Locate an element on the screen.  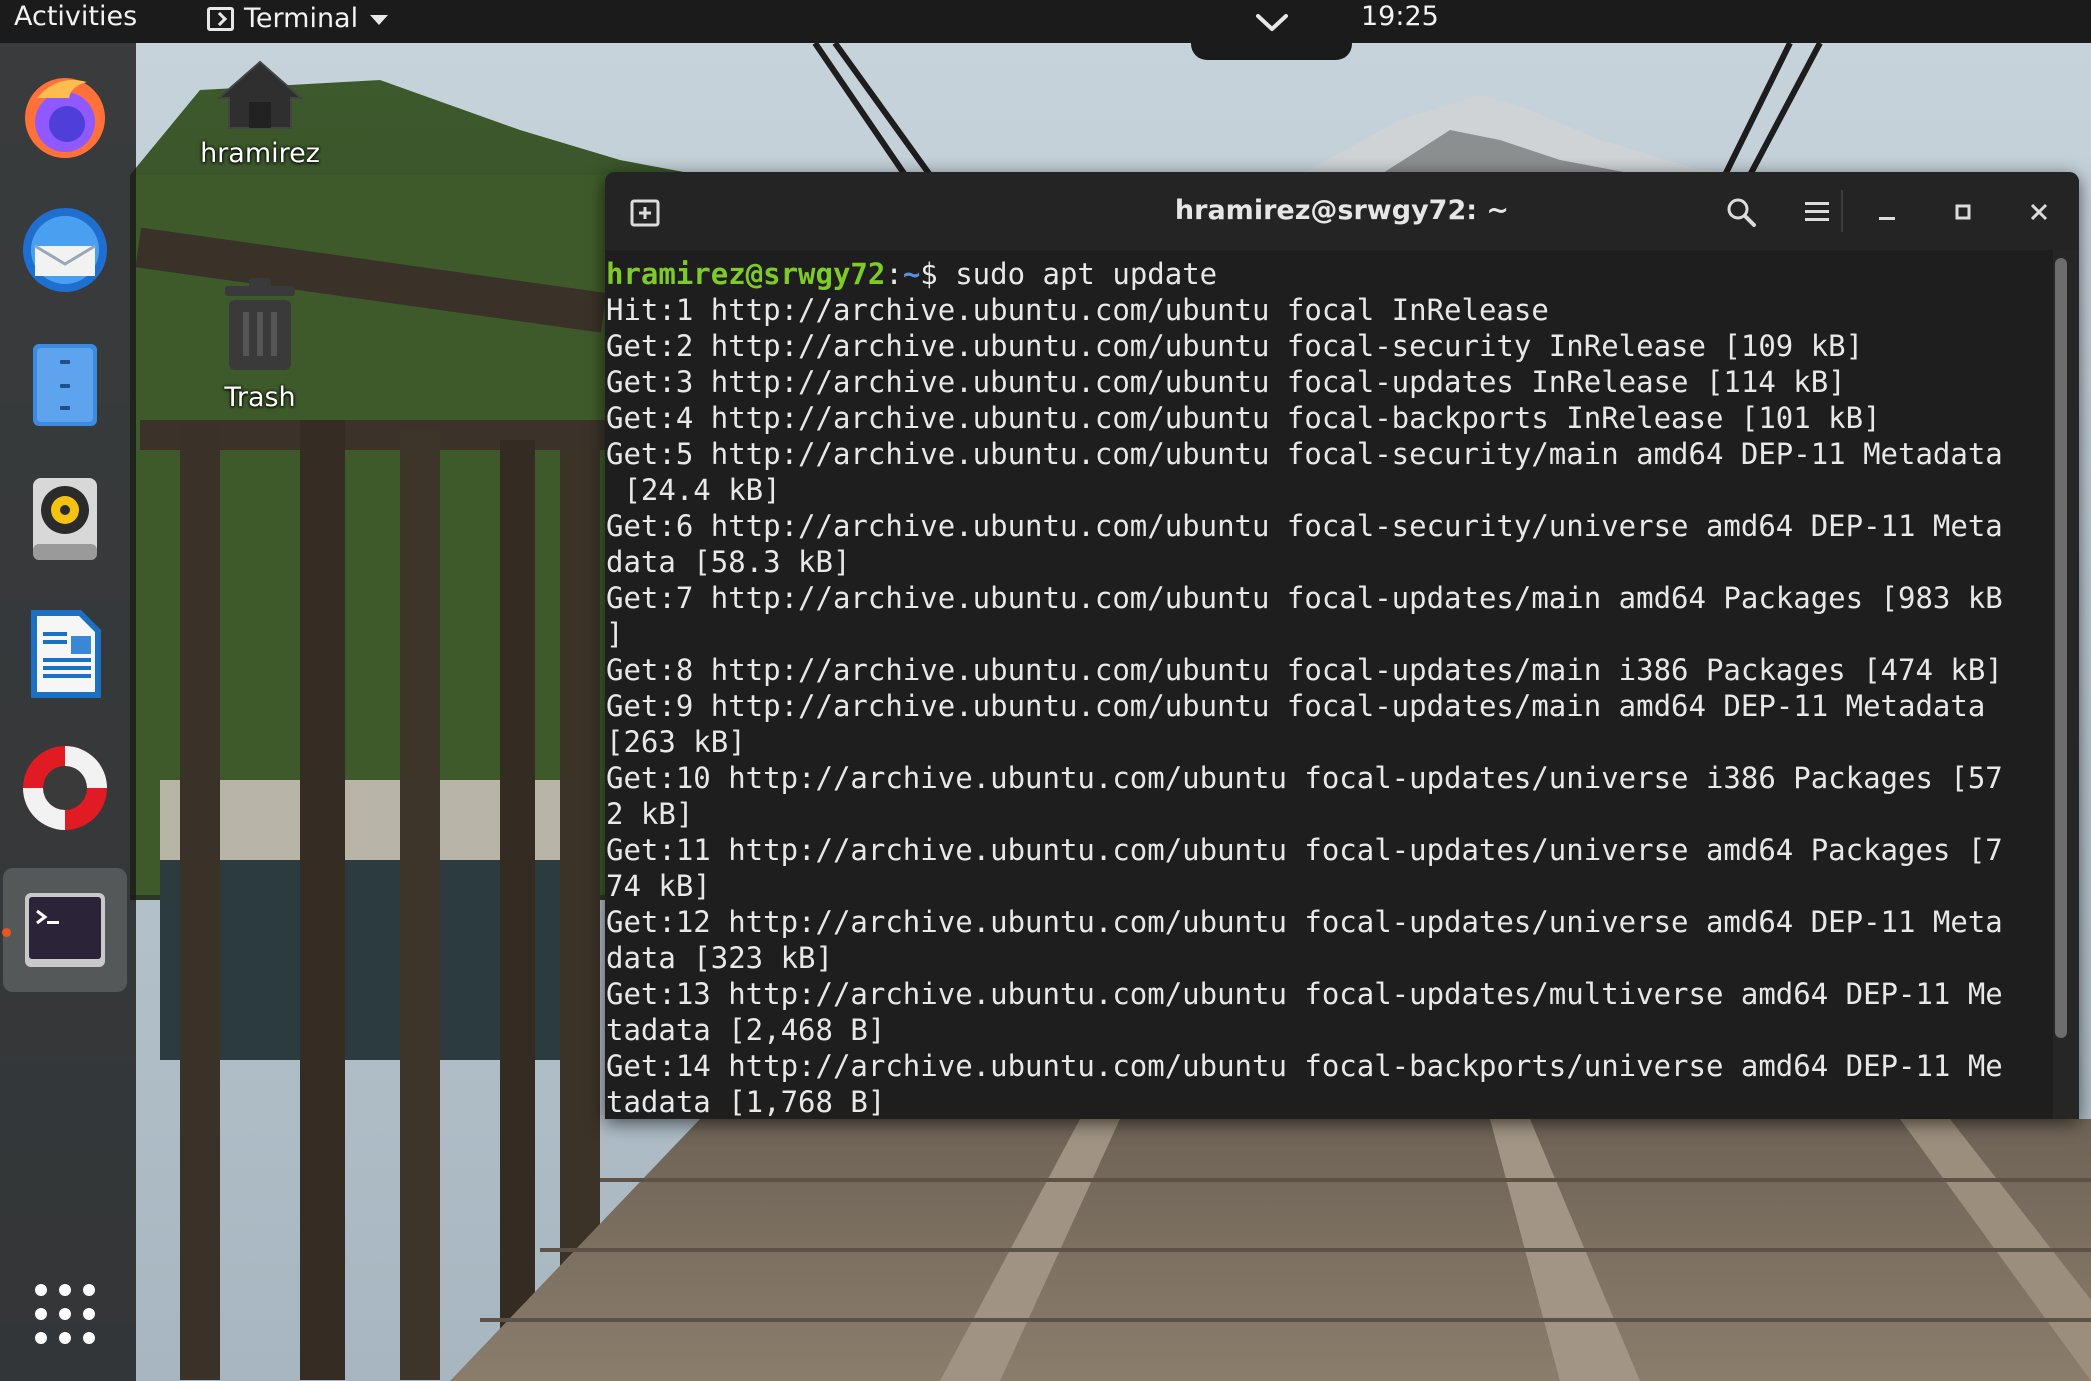
dock-terminal is located at coordinates (65, 930).